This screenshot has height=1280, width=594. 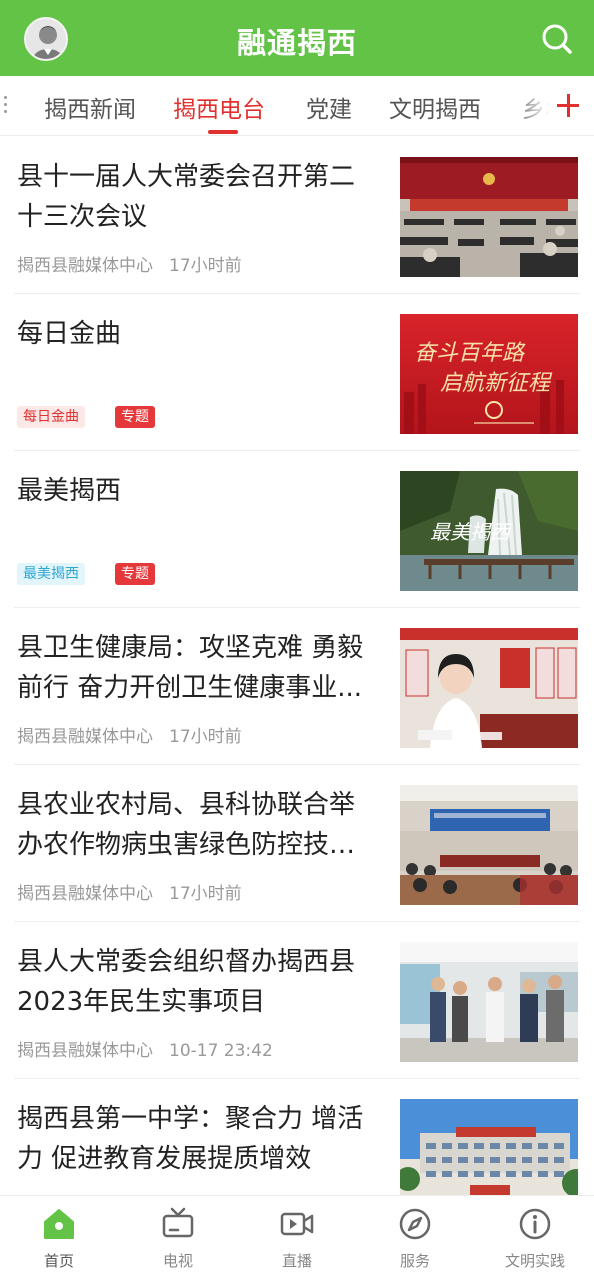 I want to click on nav-service: 服务, so click(x=415, y=1241).